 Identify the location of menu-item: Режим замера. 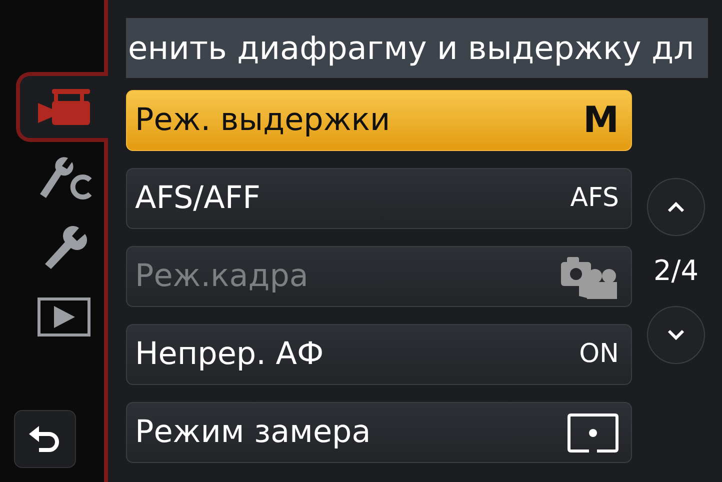
(379, 432).